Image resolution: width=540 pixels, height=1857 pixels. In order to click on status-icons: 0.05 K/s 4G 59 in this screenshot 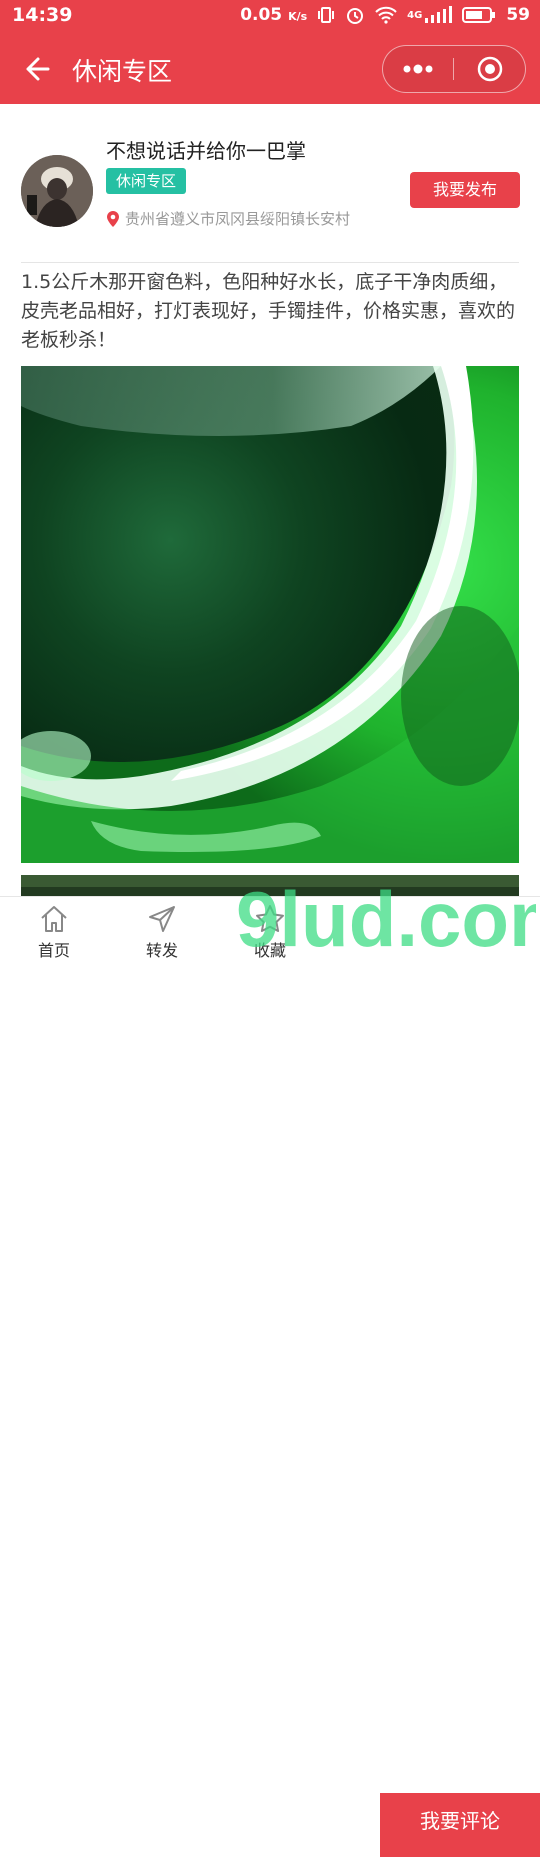, I will do `click(385, 15)`.